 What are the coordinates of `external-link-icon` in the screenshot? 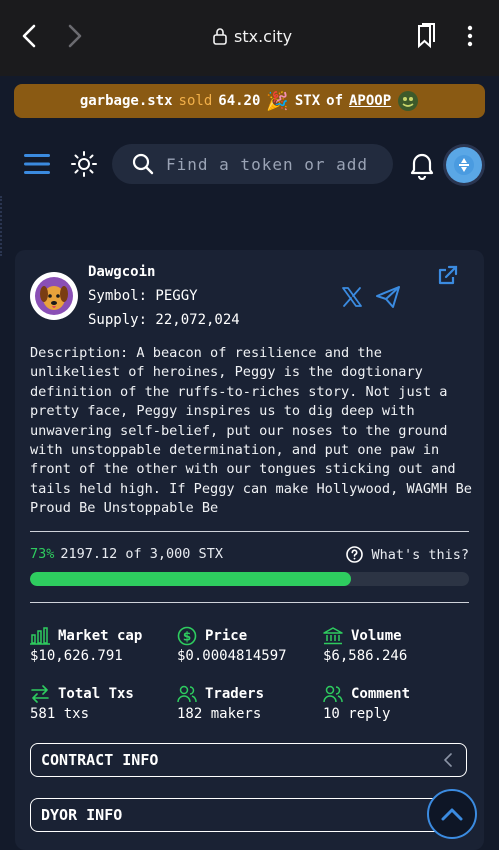 It's located at (448, 275).